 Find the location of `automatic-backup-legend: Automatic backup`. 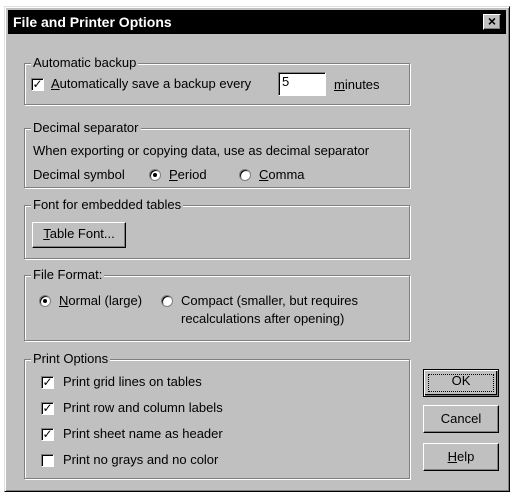

automatic-backup-legend: Automatic backup is located at coordinates (85, 63).